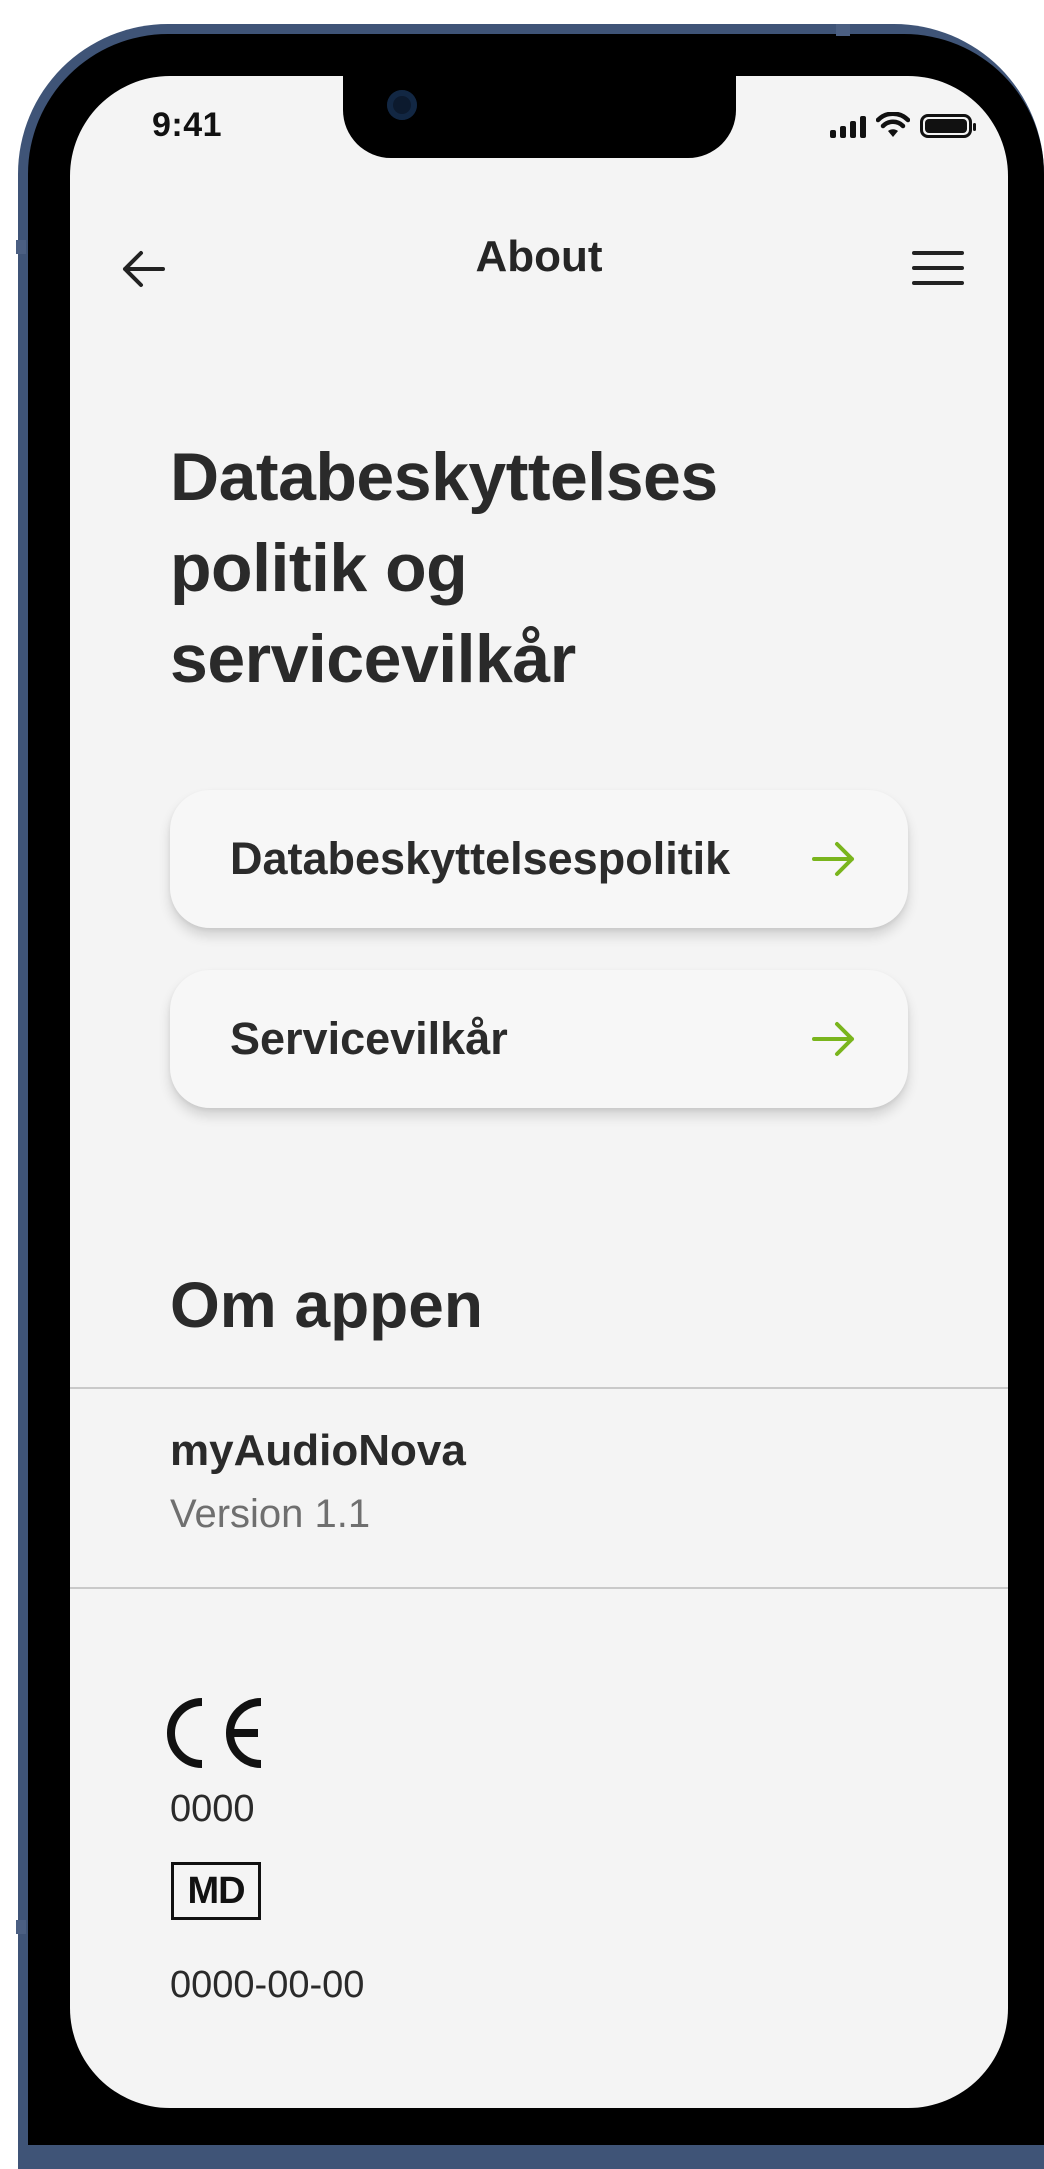 The image size is (1044, 2169). I want to click on status-icons, so click(903, 125).